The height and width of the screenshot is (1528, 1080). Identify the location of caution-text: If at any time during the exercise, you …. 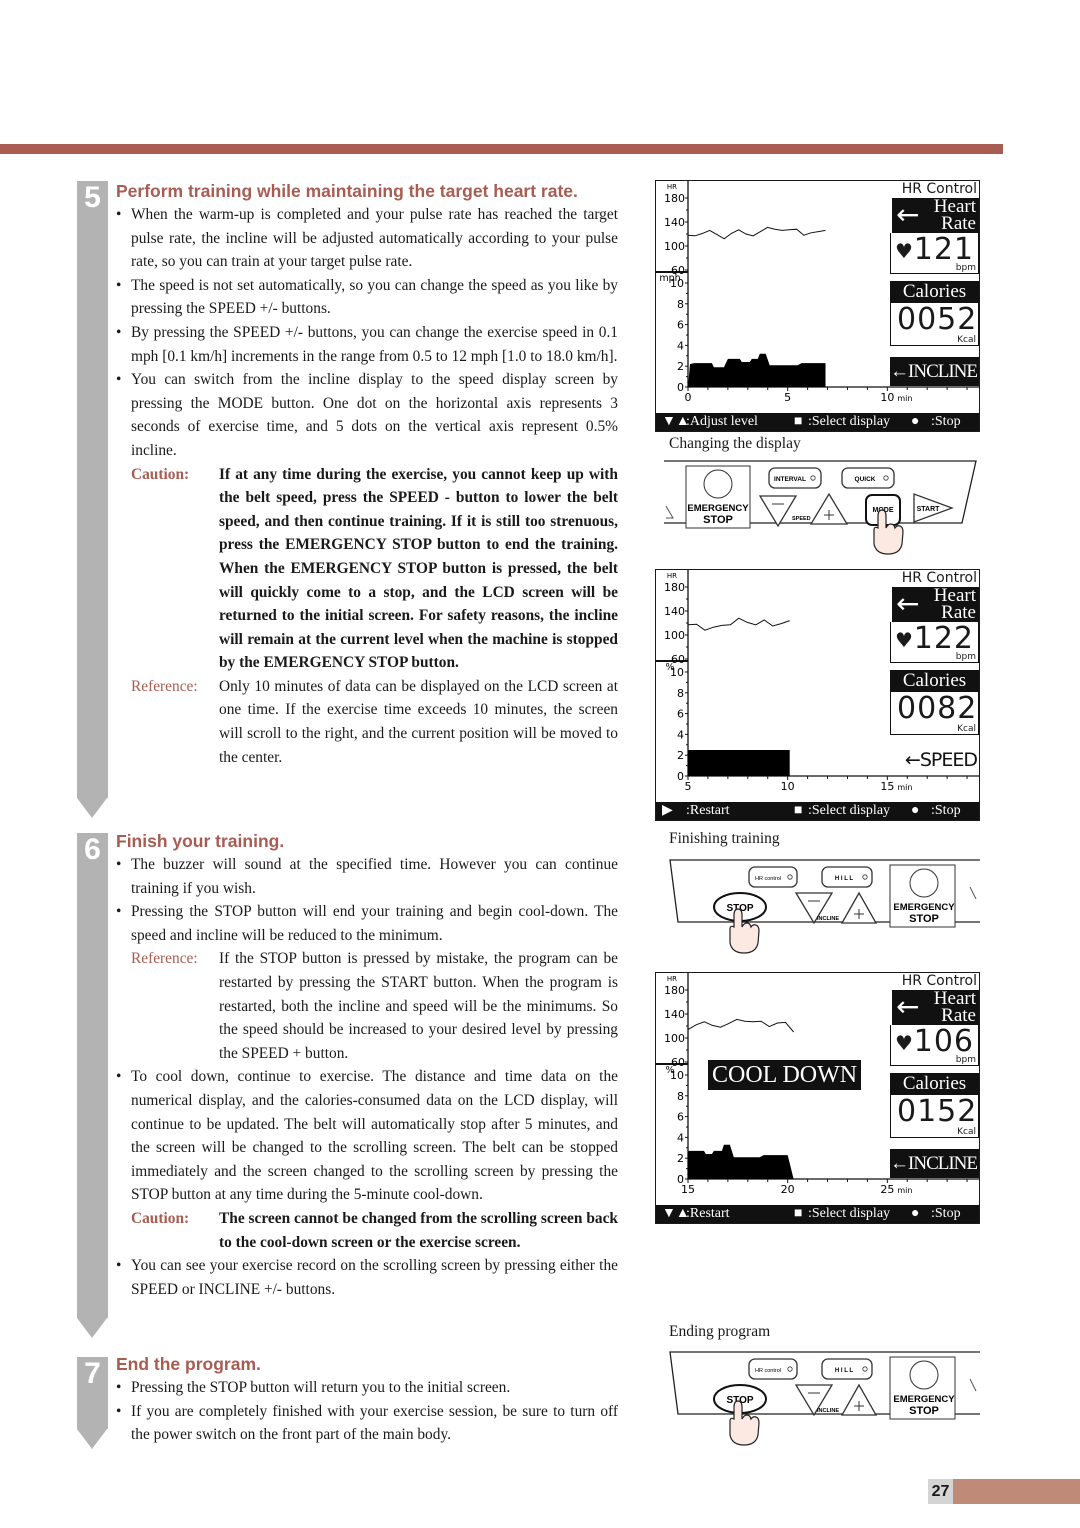
(418, 568).